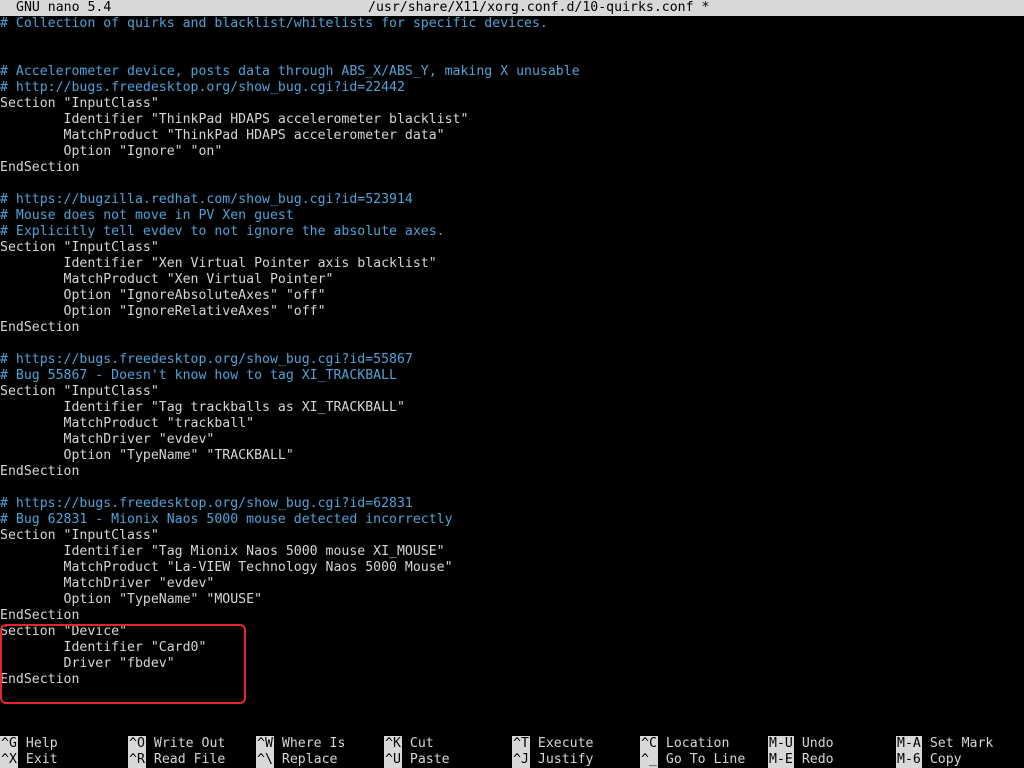  Describe the element at coordinates (512, 632) in the screenshot. I see `code-line: Section "Device"` at that location.